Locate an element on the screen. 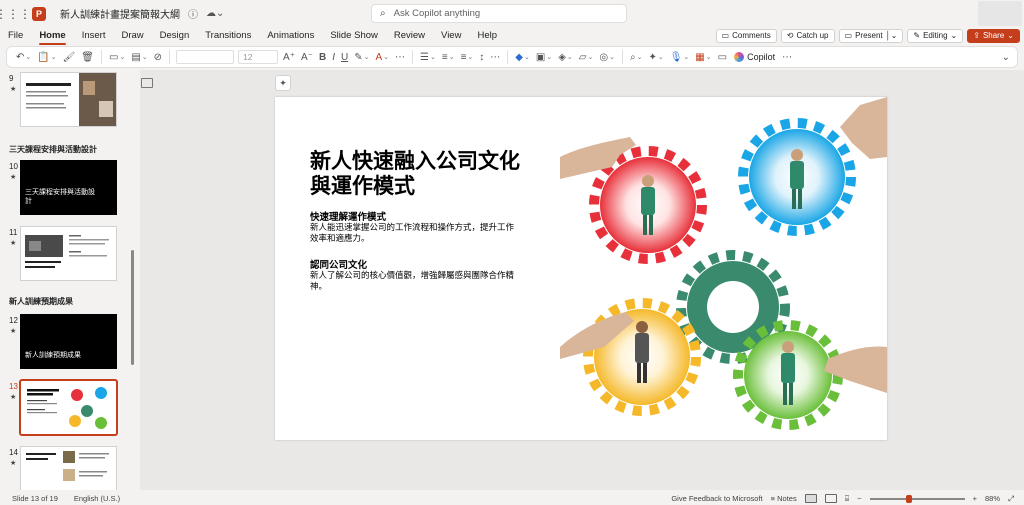 The image size is (1024, 505). tab-design: Design is located at coordinates (175, 35).